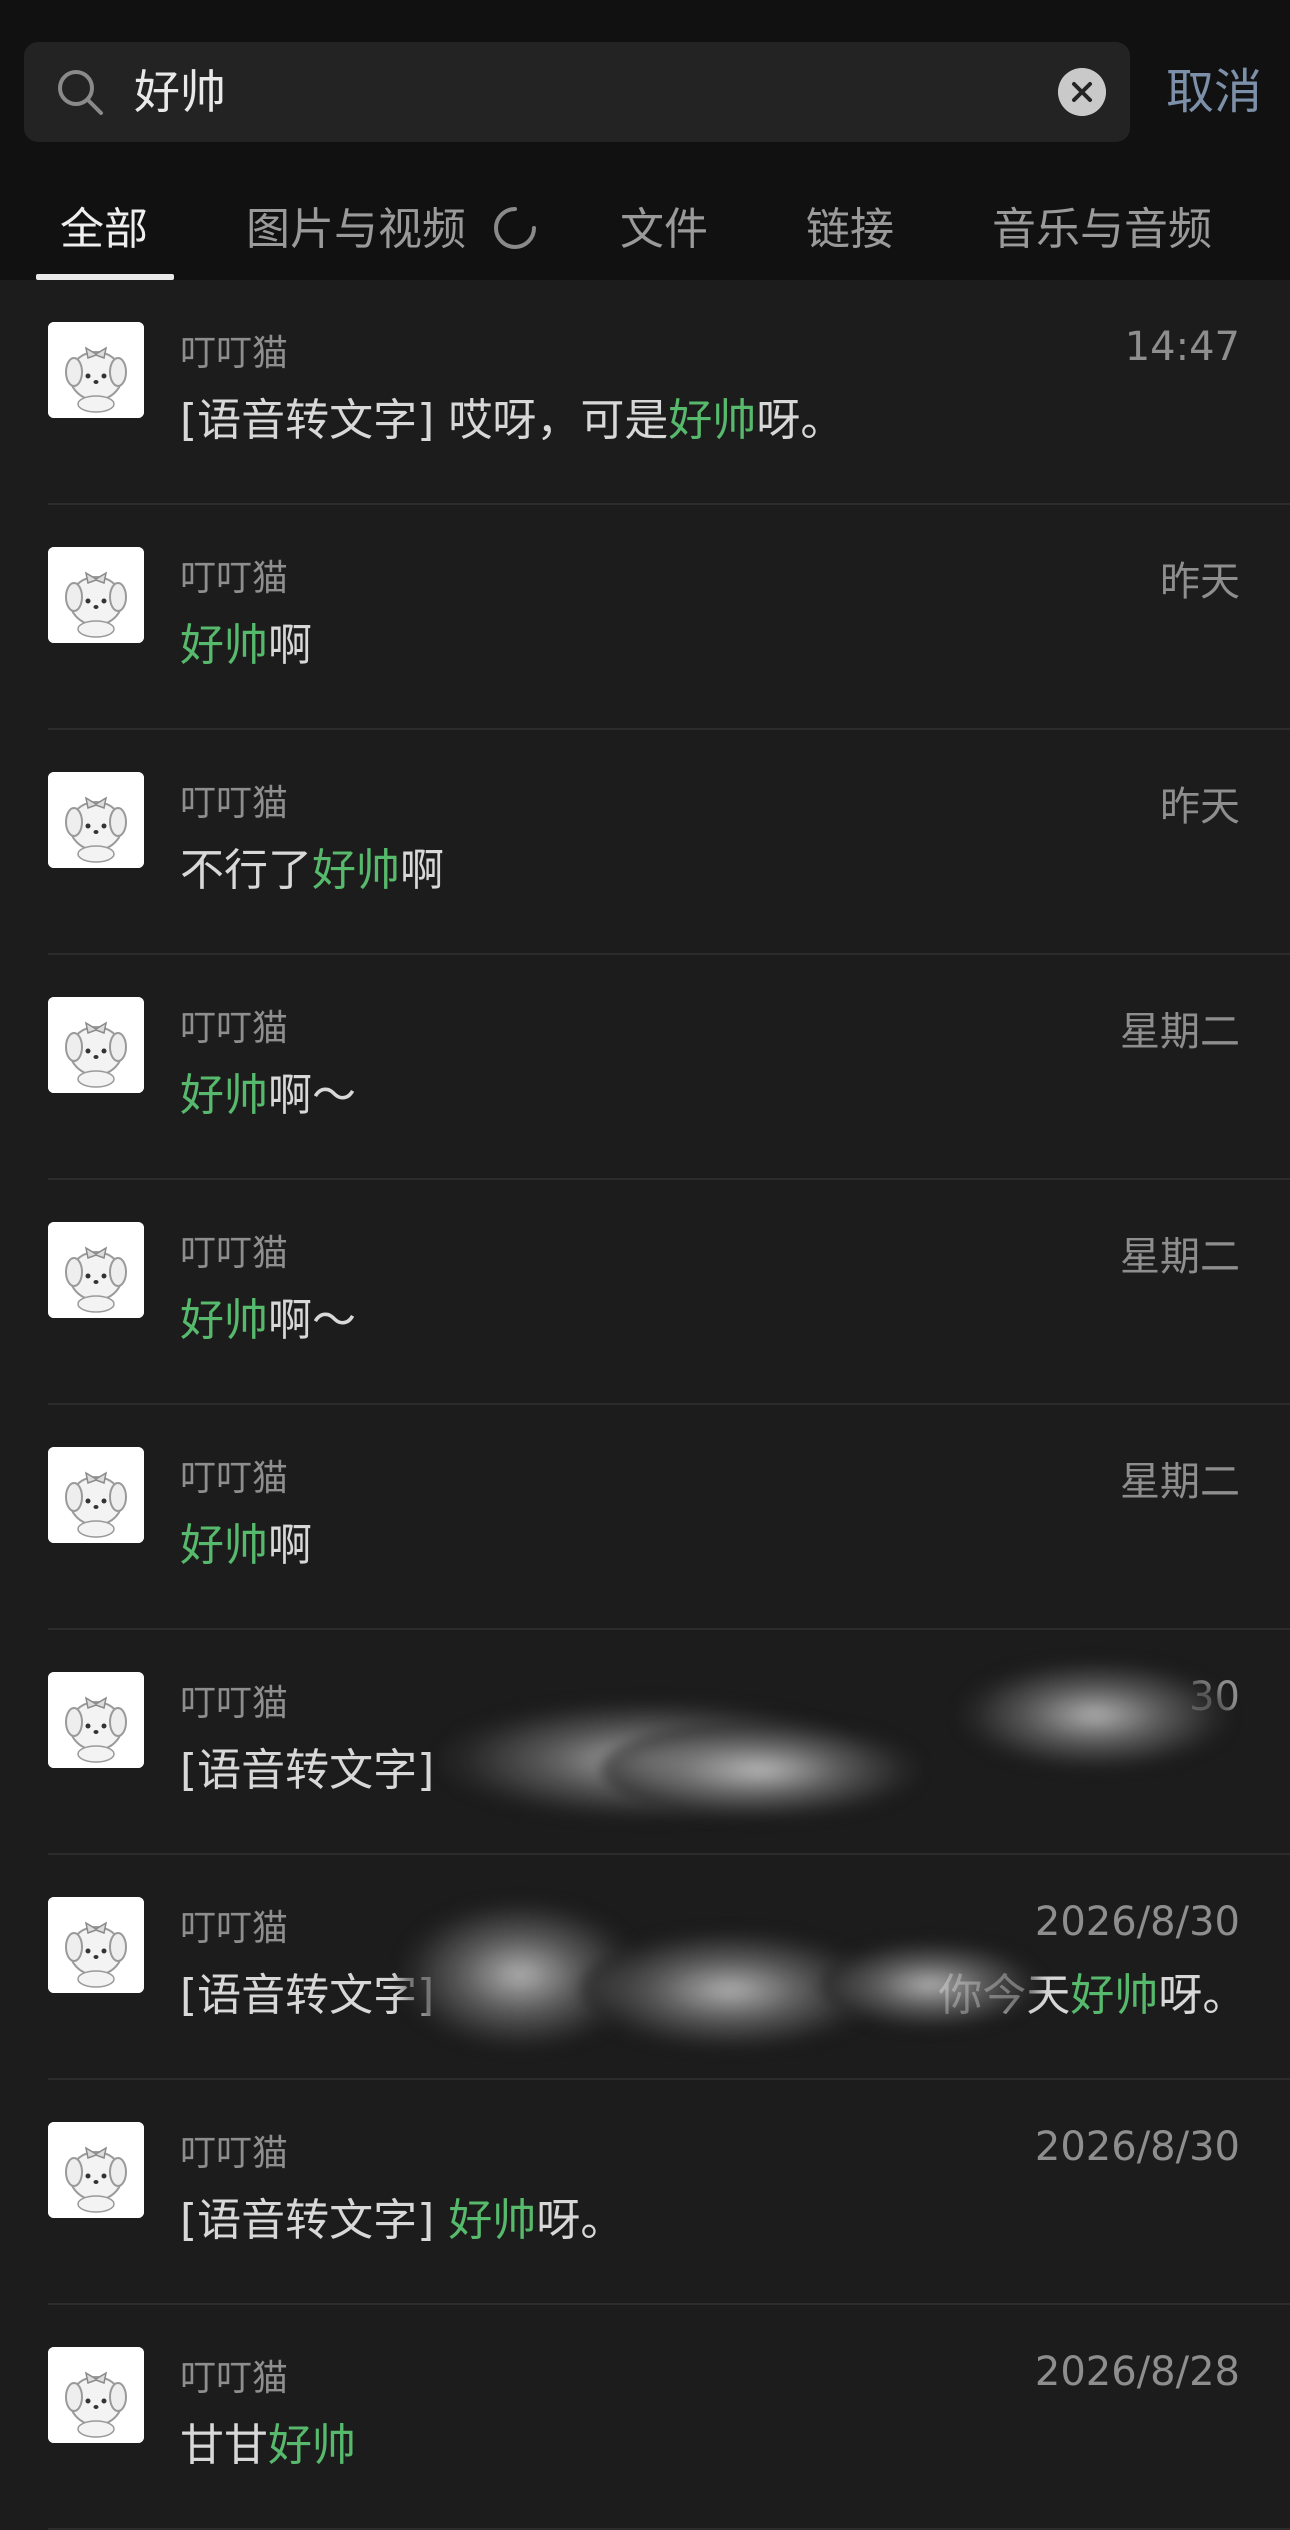 Image resolution: width=1290 pixels, height=2530 pixels. What do you see at coordinates (645, 842) in the screenshot?
I see `result-row: 叮叮猫 昨天不行了好帅啊` at bounding box center [645, 842].